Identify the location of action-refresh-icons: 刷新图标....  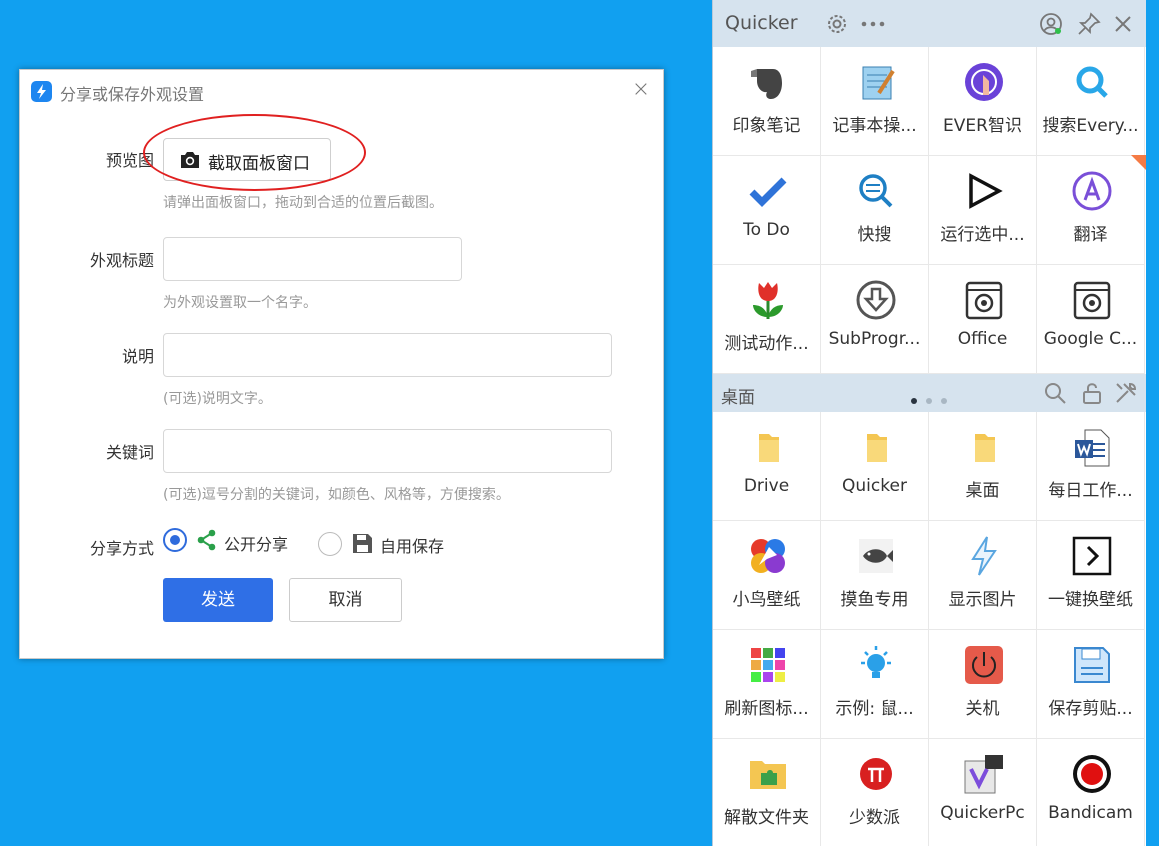
(767, 684).